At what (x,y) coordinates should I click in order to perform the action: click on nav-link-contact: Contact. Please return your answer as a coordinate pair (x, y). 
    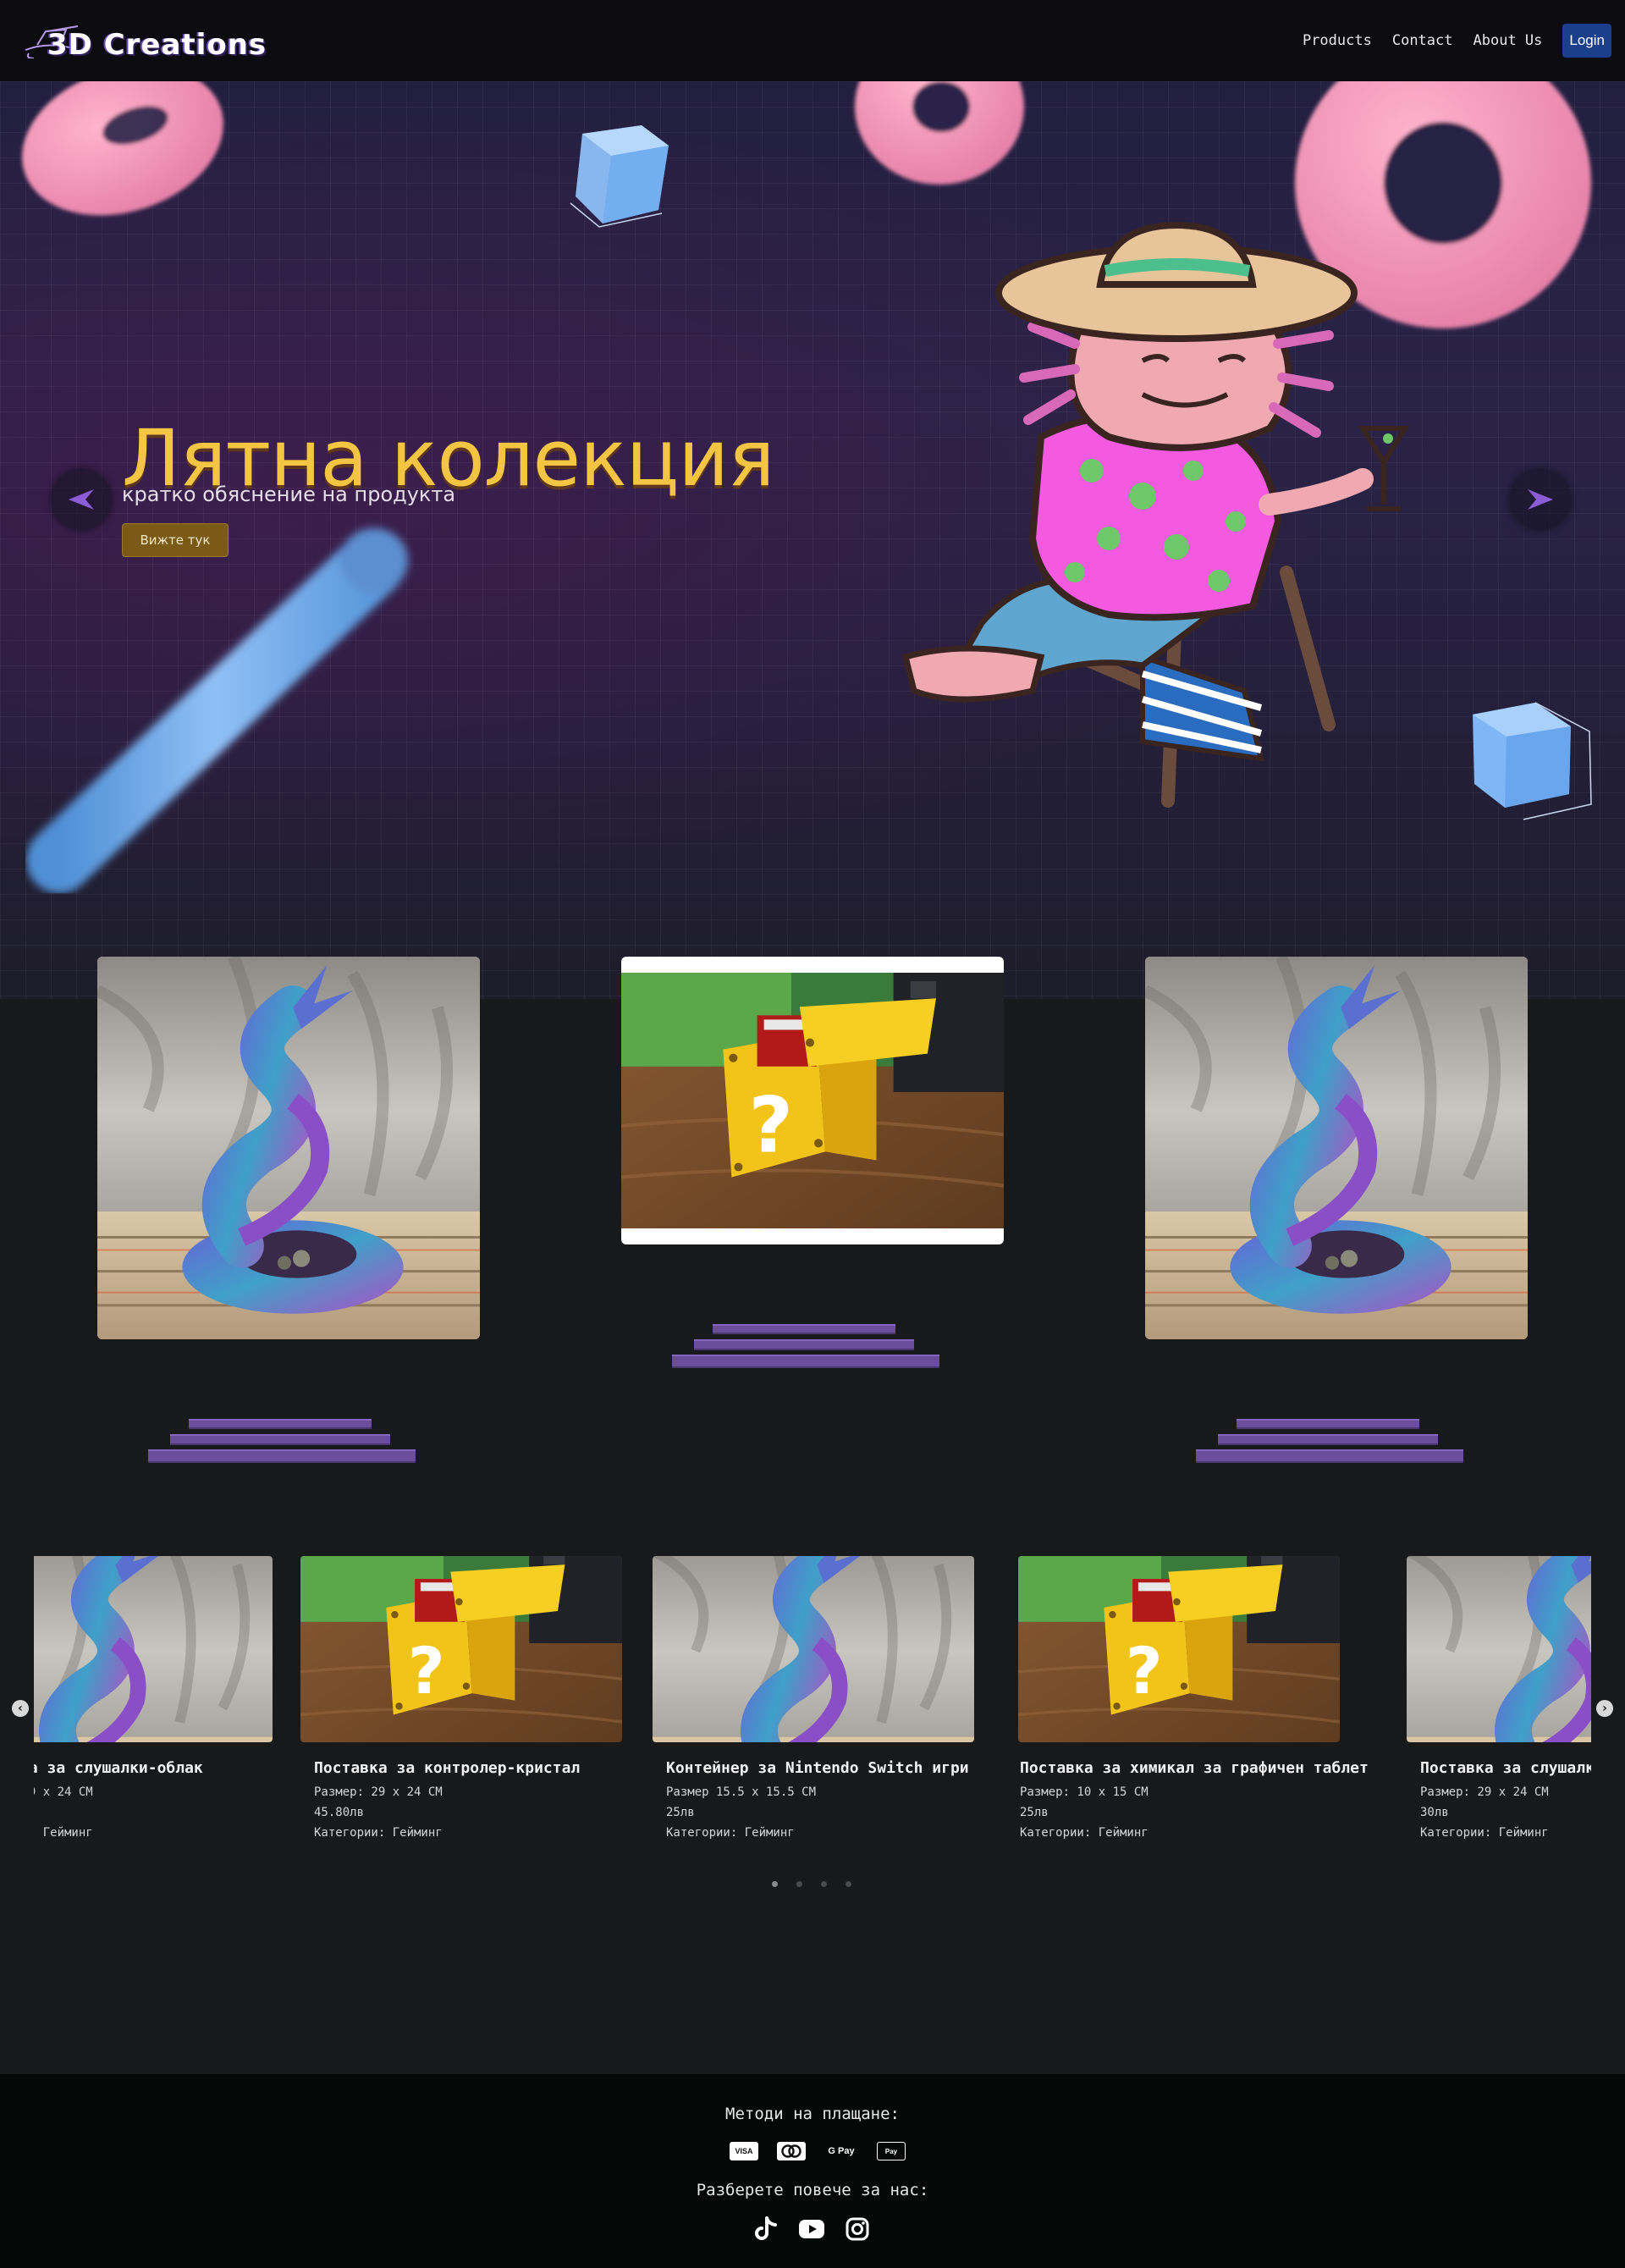
    Looking at the image, I should click on (1422, 40).